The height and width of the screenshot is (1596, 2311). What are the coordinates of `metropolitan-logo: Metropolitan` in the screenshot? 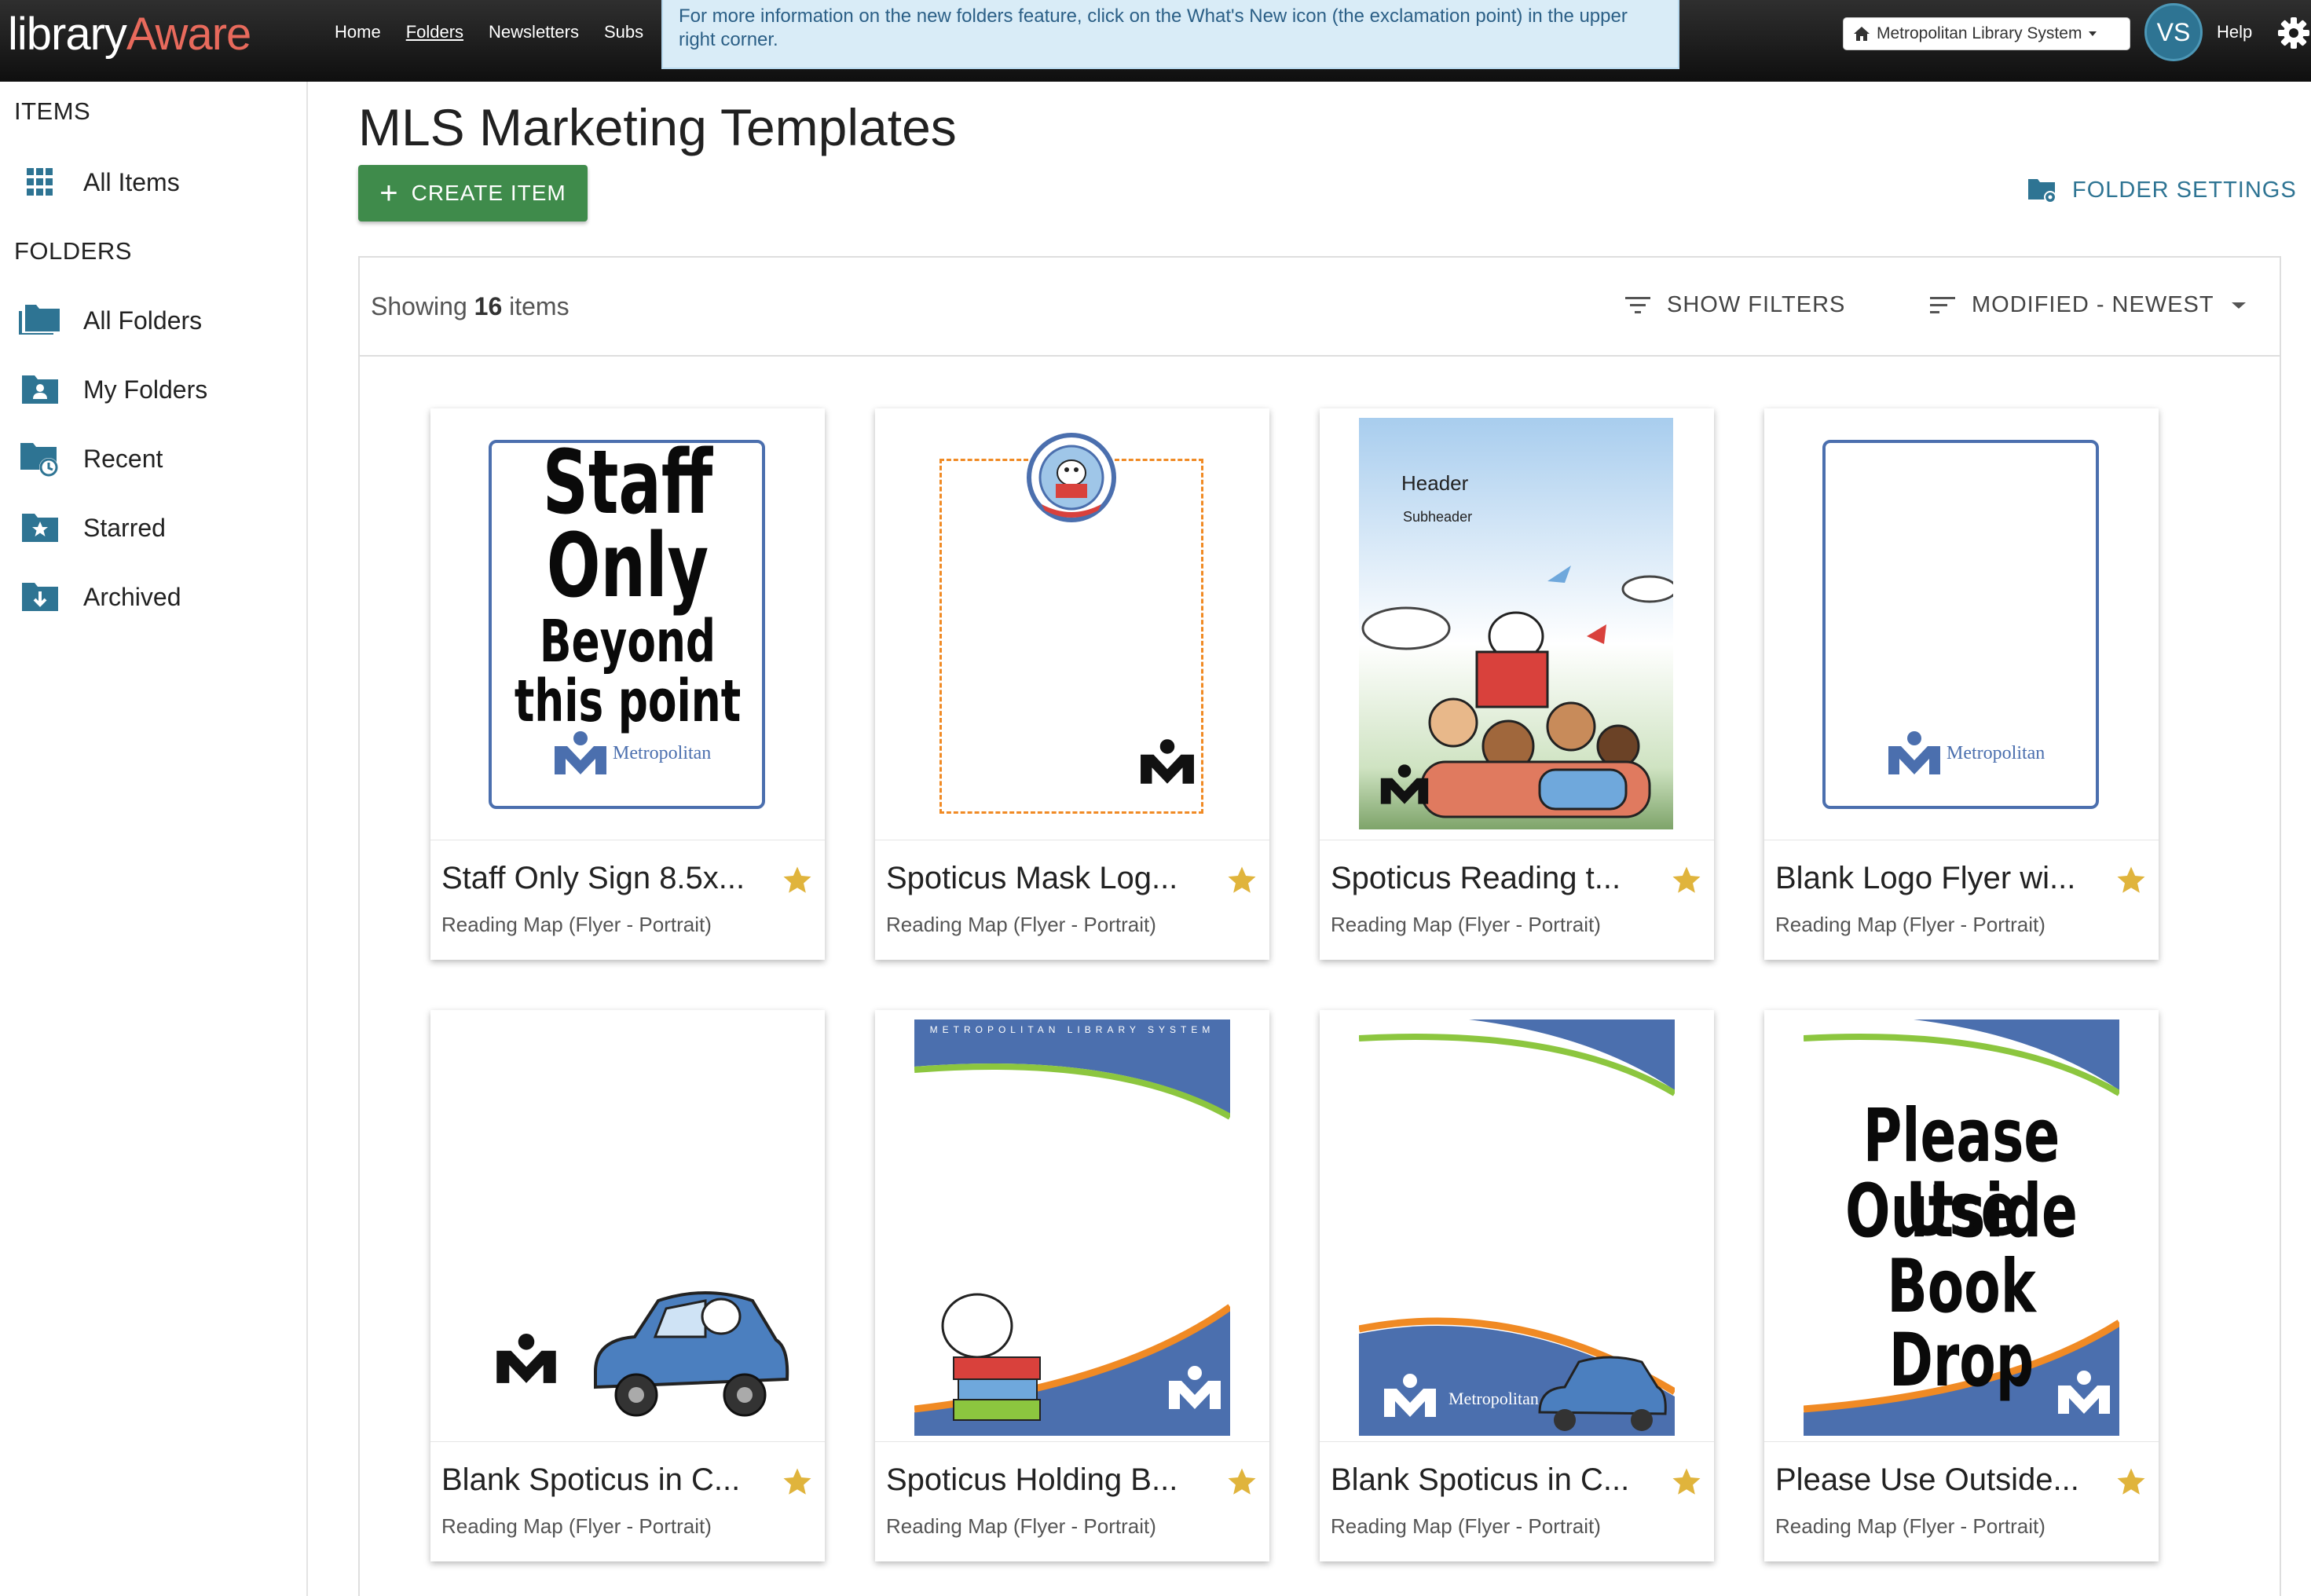 It's located at (1966, 753).